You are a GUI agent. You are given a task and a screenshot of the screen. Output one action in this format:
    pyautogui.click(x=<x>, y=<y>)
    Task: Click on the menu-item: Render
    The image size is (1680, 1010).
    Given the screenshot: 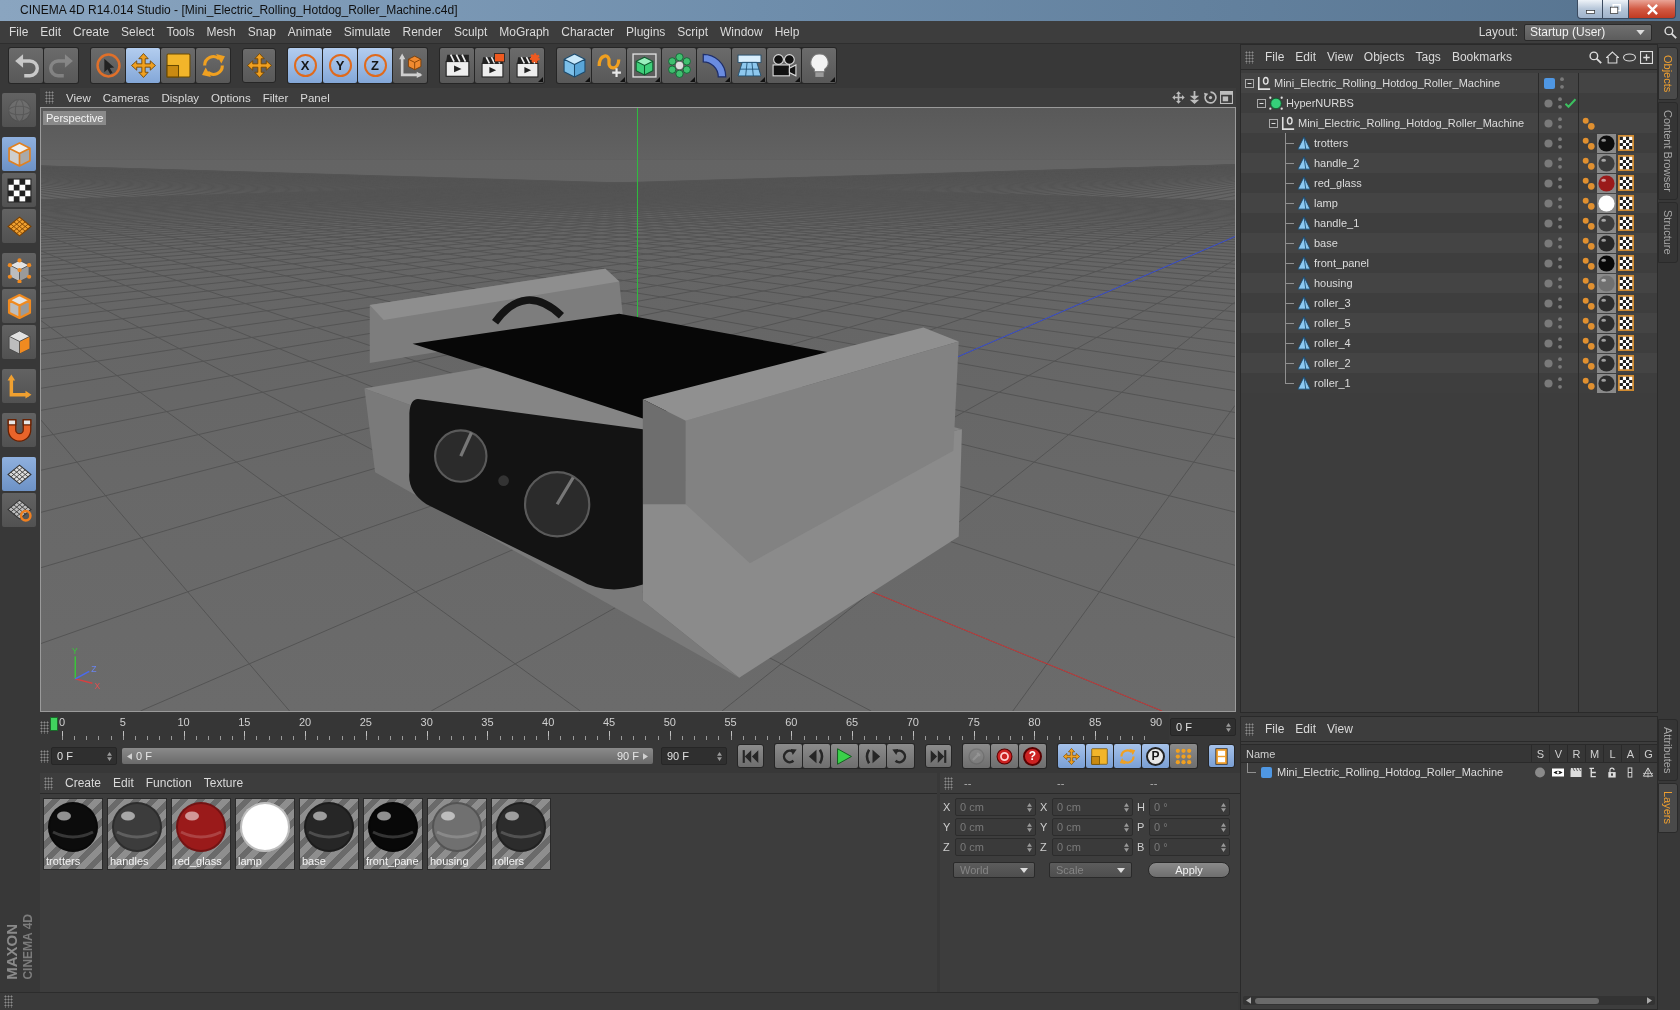 What is the action you would take?
    pyautogui.click(x=422, y=32)
    